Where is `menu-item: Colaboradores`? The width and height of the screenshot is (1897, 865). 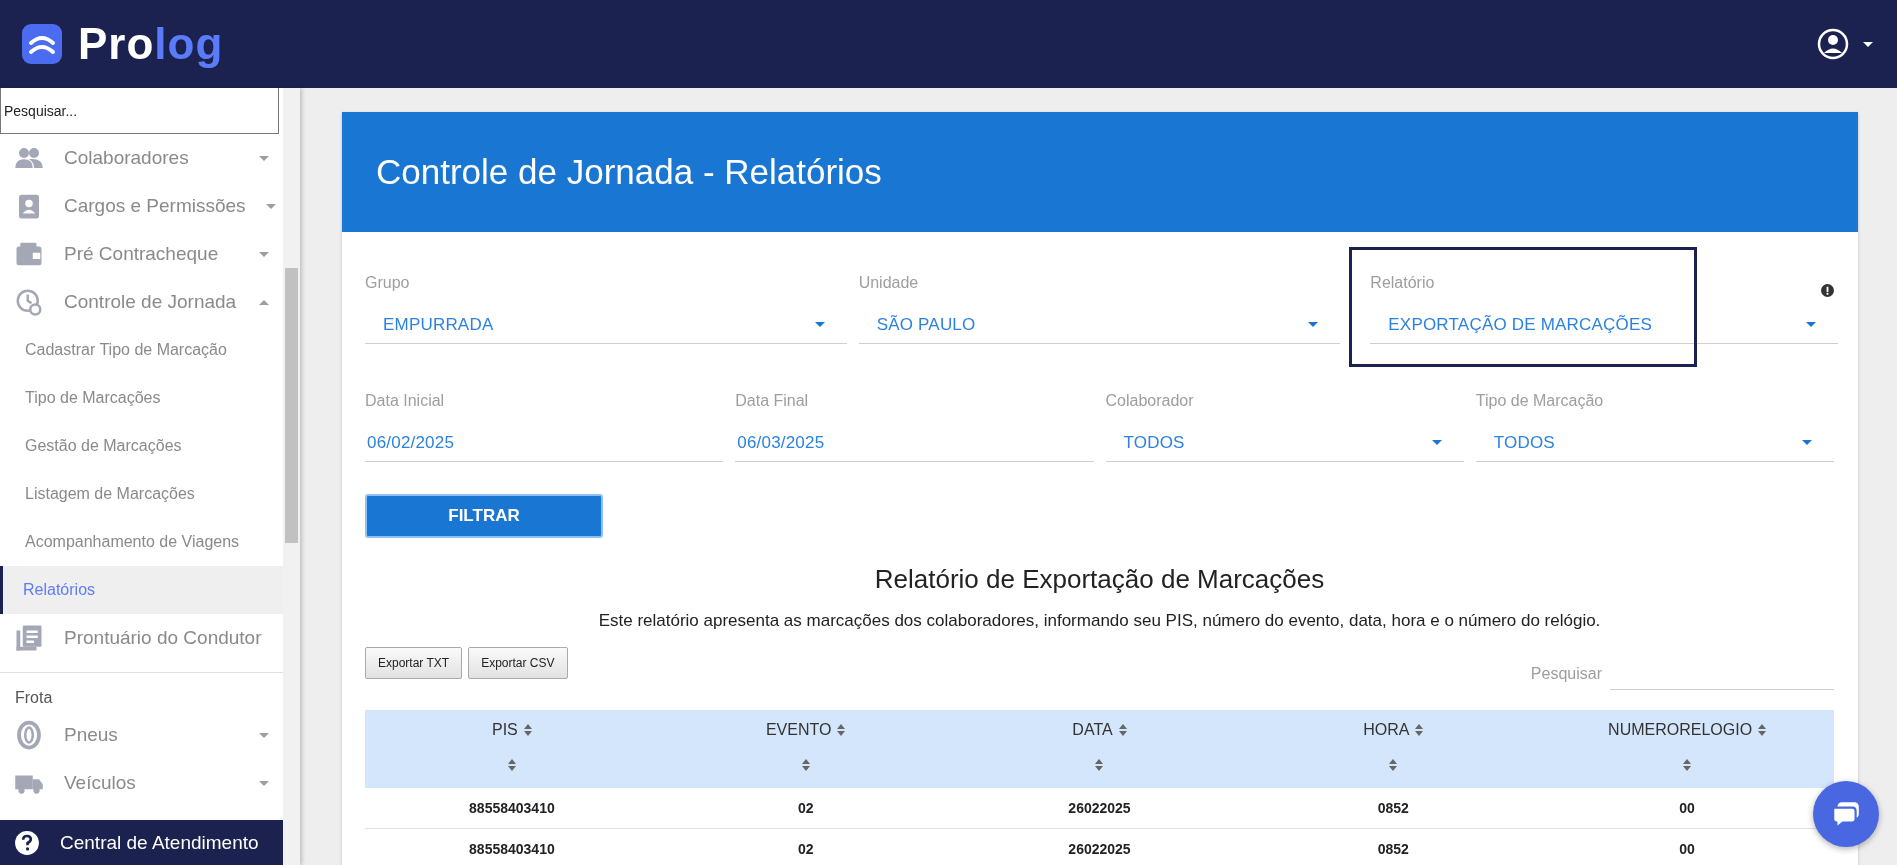 menu-item: Colaboradores is located at coordinates (141, 158).